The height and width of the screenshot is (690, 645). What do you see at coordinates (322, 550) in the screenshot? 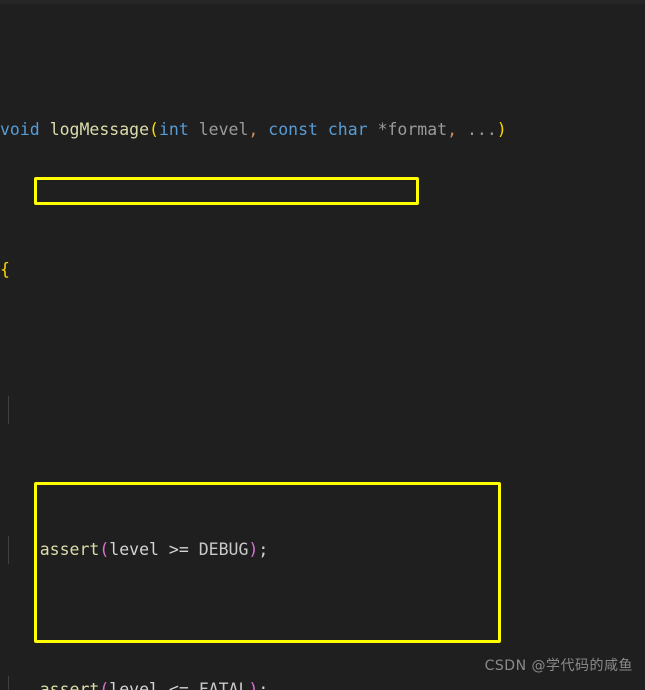
I see `code-line-4: assert(level >= DEBUG);` at bounding box center [322, 550].